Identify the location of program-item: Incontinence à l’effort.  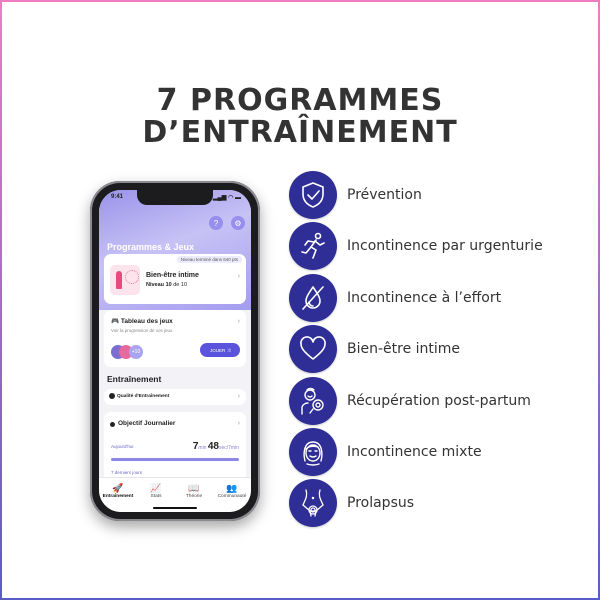
(395, 298).